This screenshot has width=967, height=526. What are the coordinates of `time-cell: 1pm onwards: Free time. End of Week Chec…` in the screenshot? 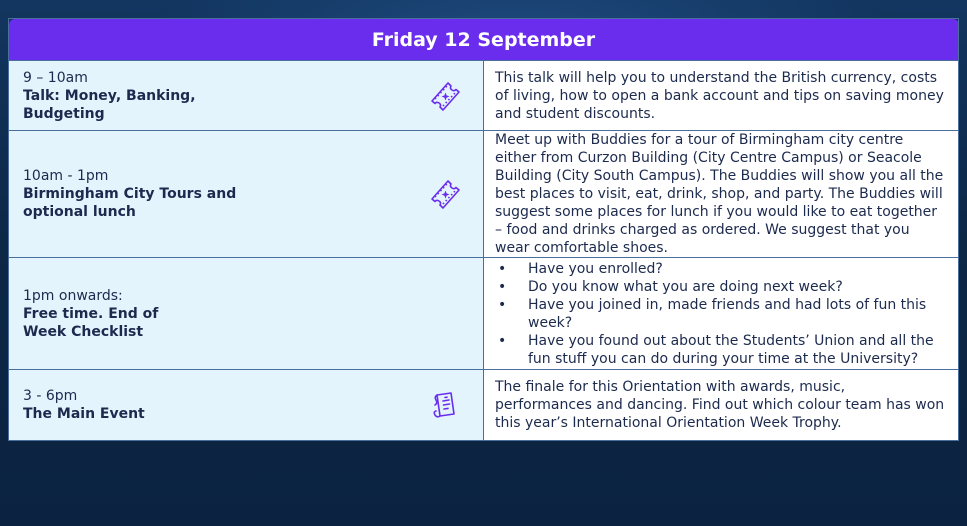 It's located at (246, 313).